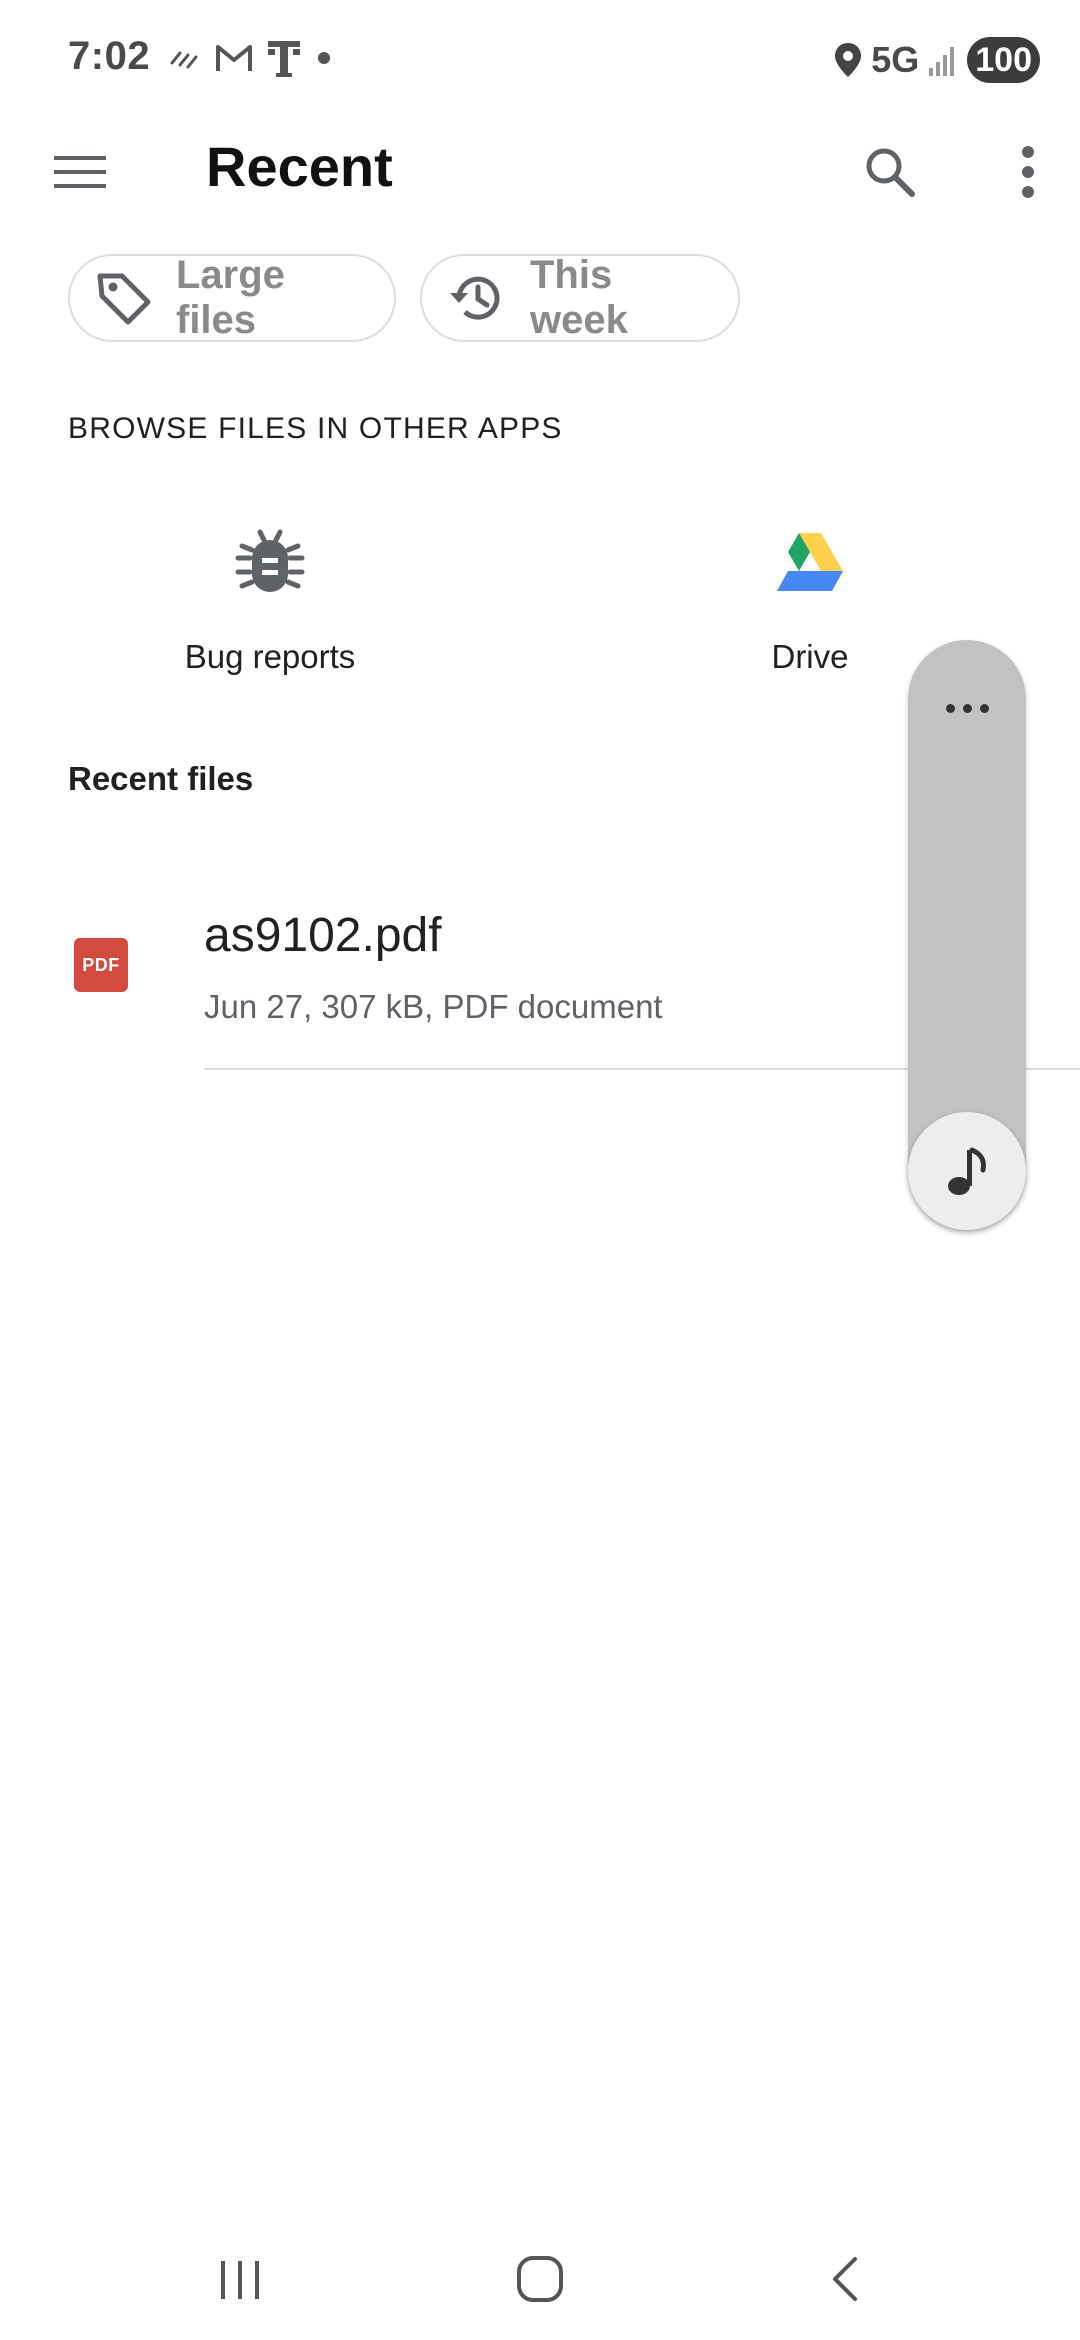  What do you see at coordinates (161, 778) in the screenshot?
I see `recent-files-header: Recent files` at bounding box center [161, 778].